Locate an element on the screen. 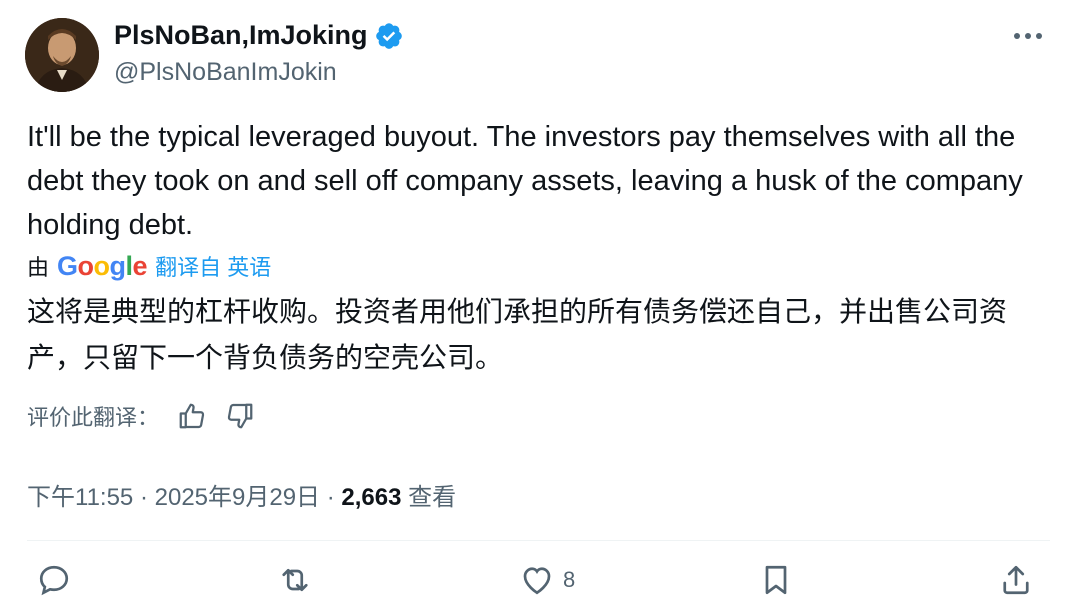  bookmark-icon is located at coordinates (776, 580).